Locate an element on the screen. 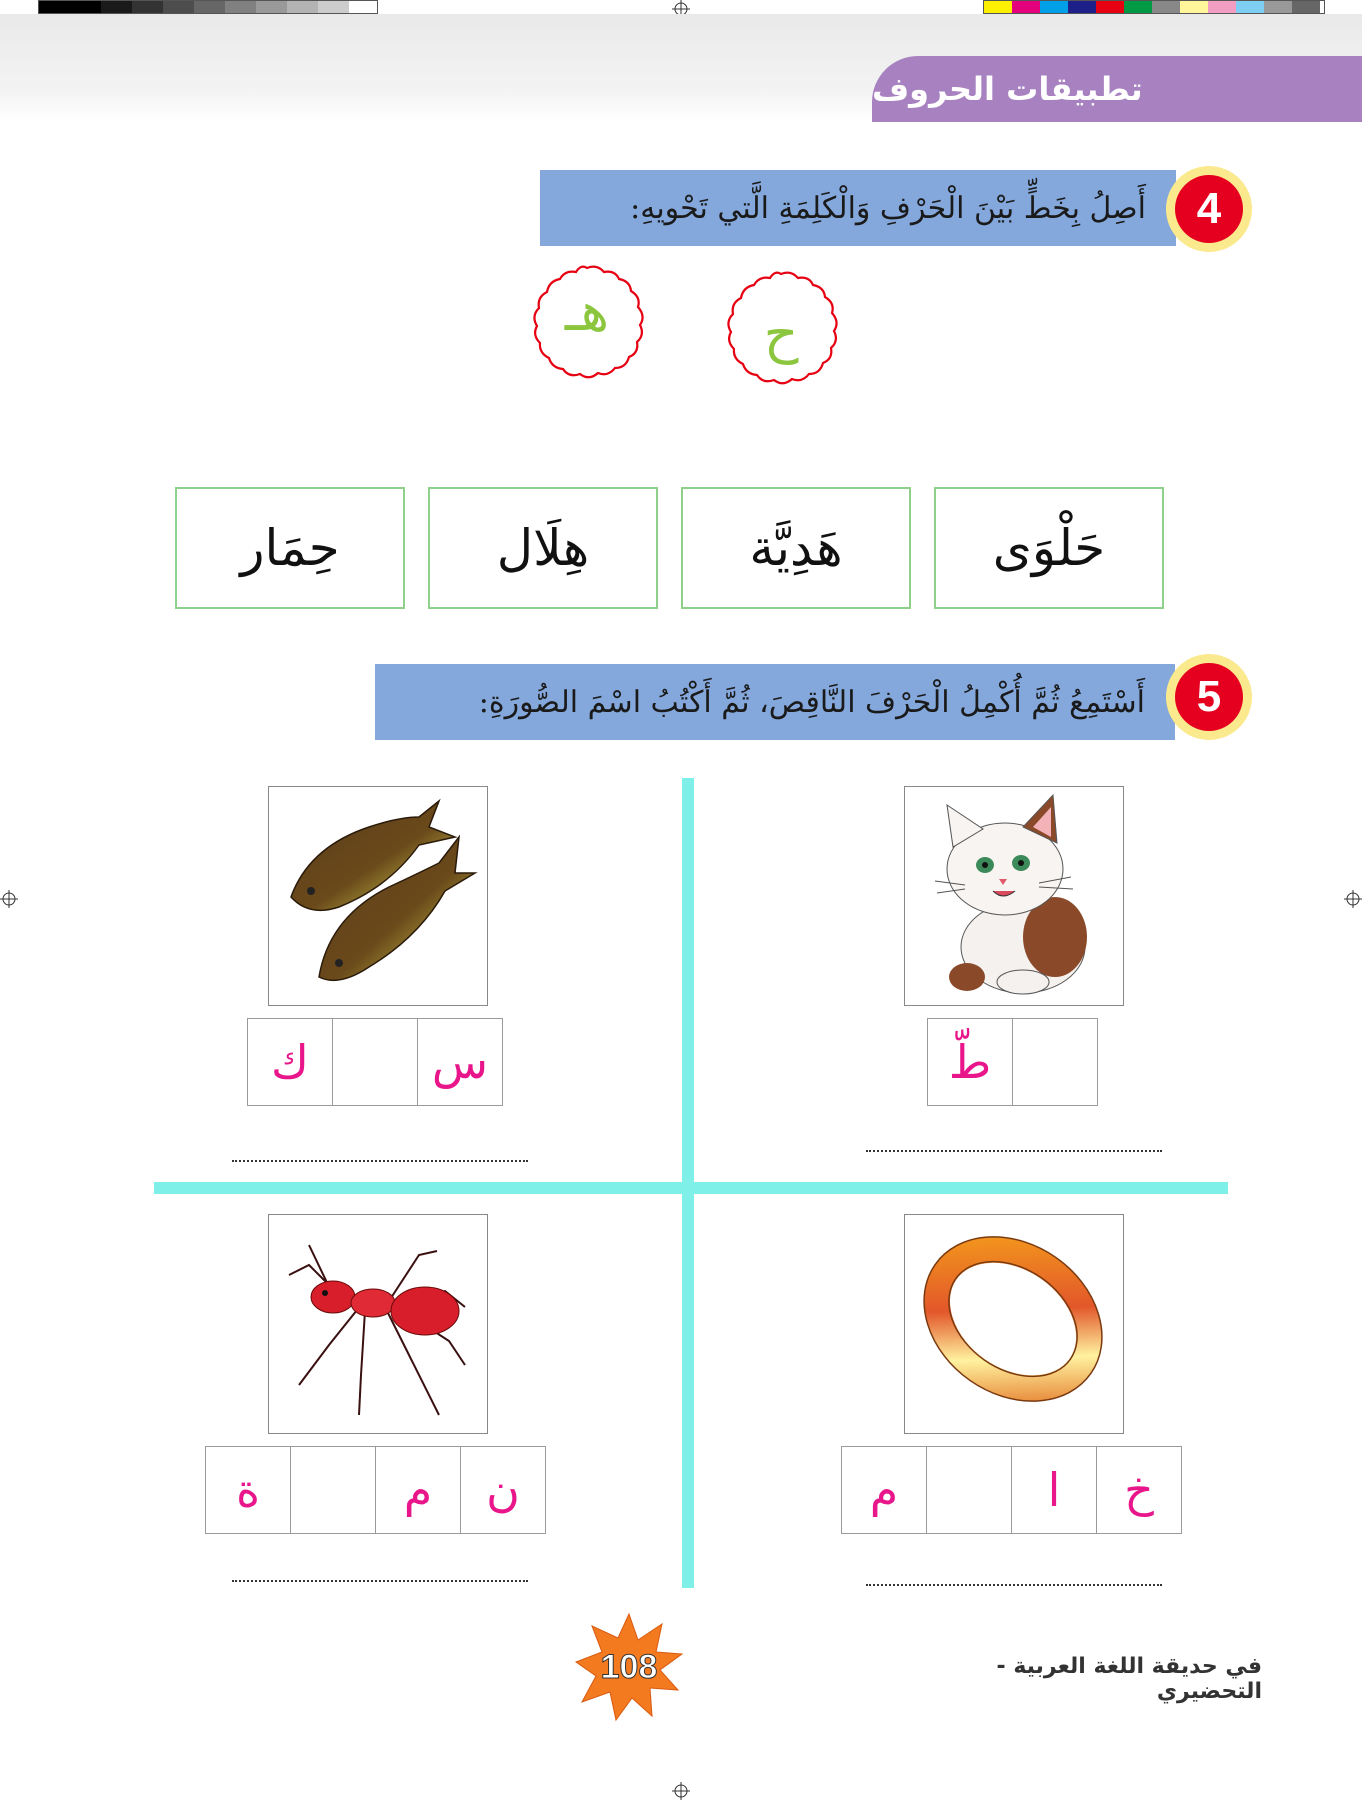  word-box-halwa: حَلْوَى is located at coordinates (1049, 548).